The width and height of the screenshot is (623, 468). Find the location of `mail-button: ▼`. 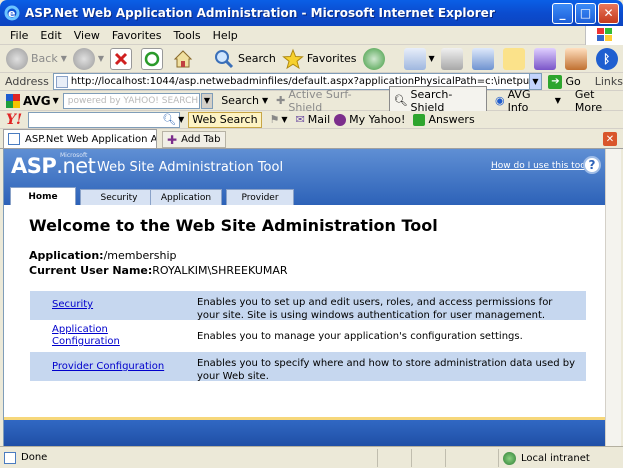

mail-button: ▼ is located at coordinates (419, 58).